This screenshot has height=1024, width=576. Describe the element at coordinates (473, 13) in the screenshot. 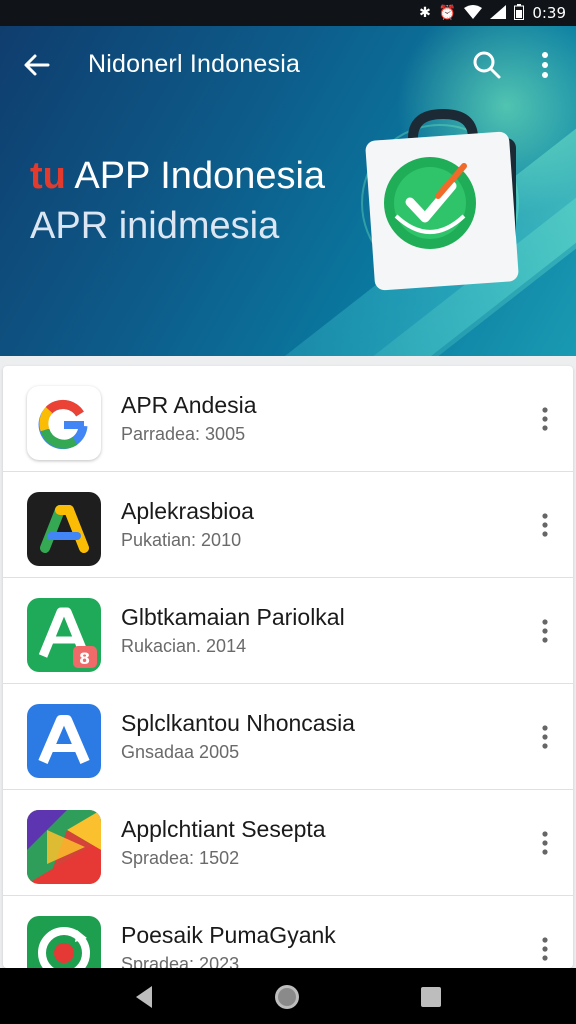

I see `wifi-icon` at that location.